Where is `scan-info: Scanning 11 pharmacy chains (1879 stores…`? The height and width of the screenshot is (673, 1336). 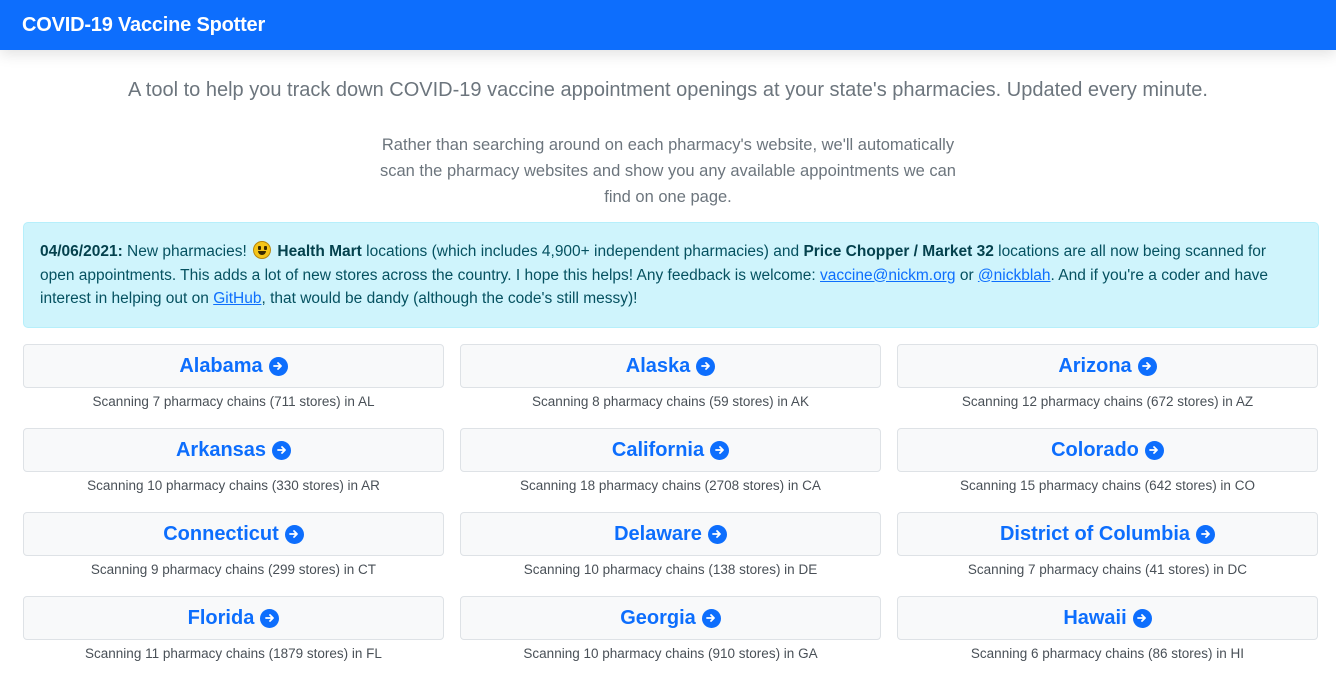
scan-info: Scanning 11 pharmacy chains (1879 stores… is located at coordinates (233, 653).